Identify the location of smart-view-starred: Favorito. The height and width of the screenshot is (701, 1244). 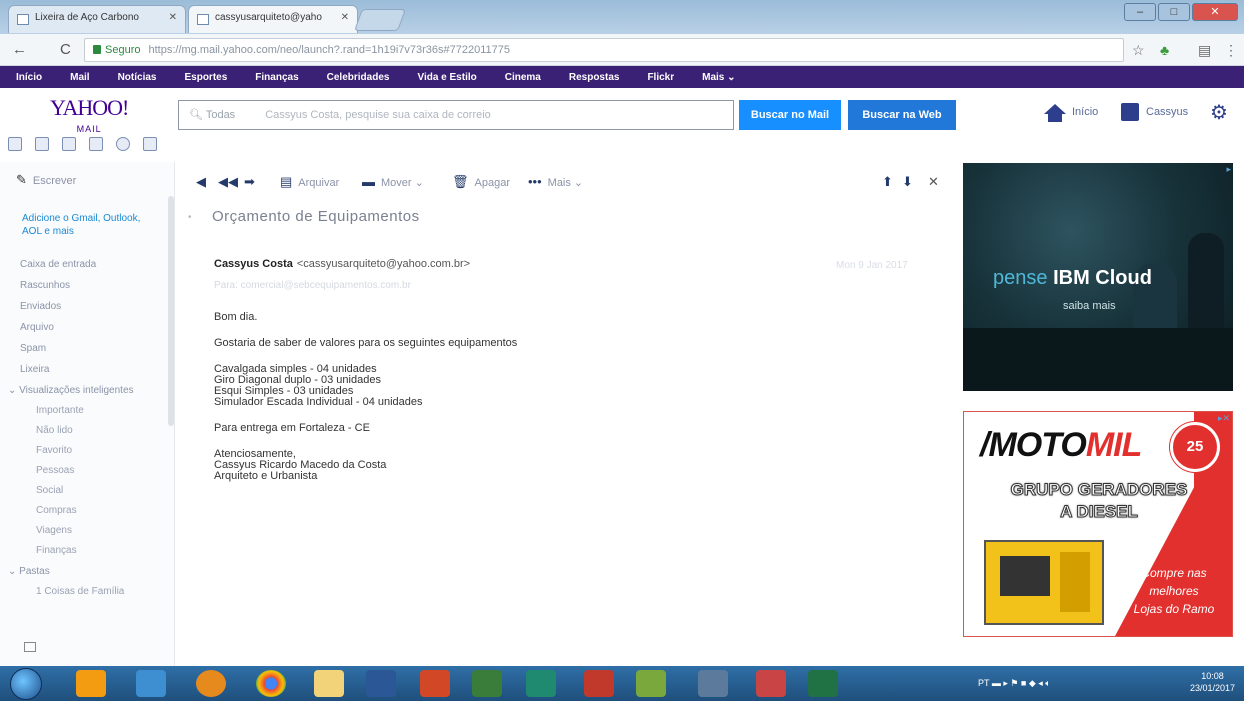
(85, 451).